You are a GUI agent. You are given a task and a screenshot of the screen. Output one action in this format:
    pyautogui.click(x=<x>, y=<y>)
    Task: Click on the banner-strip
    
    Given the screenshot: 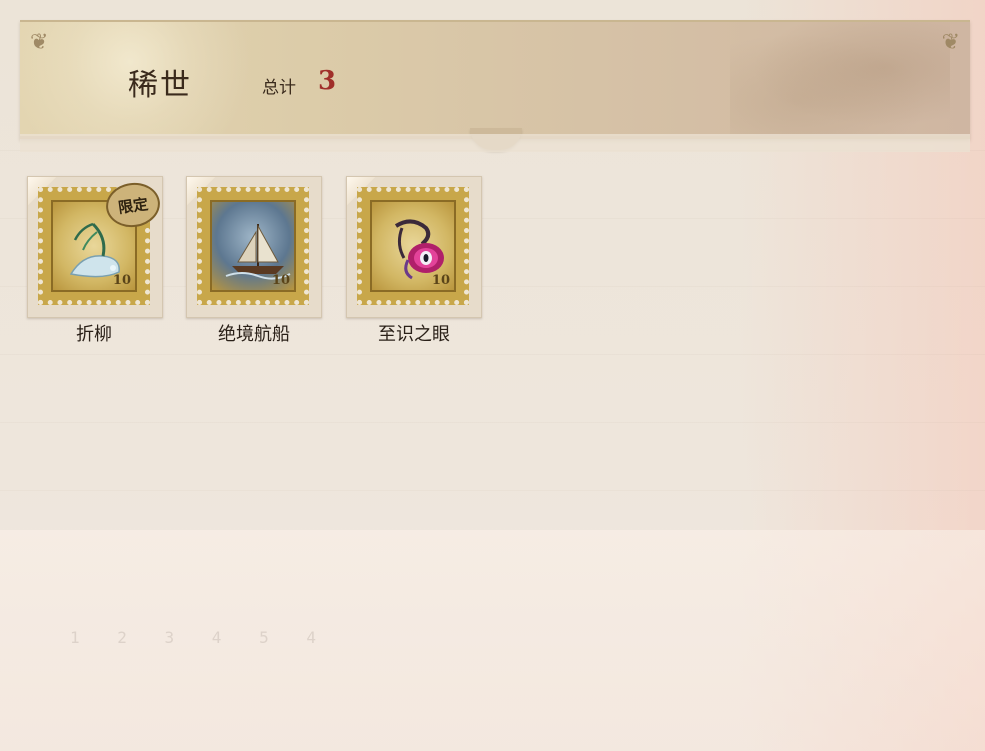 What is the action you would take?
    pyautogui.click(x=495, y=143)
    